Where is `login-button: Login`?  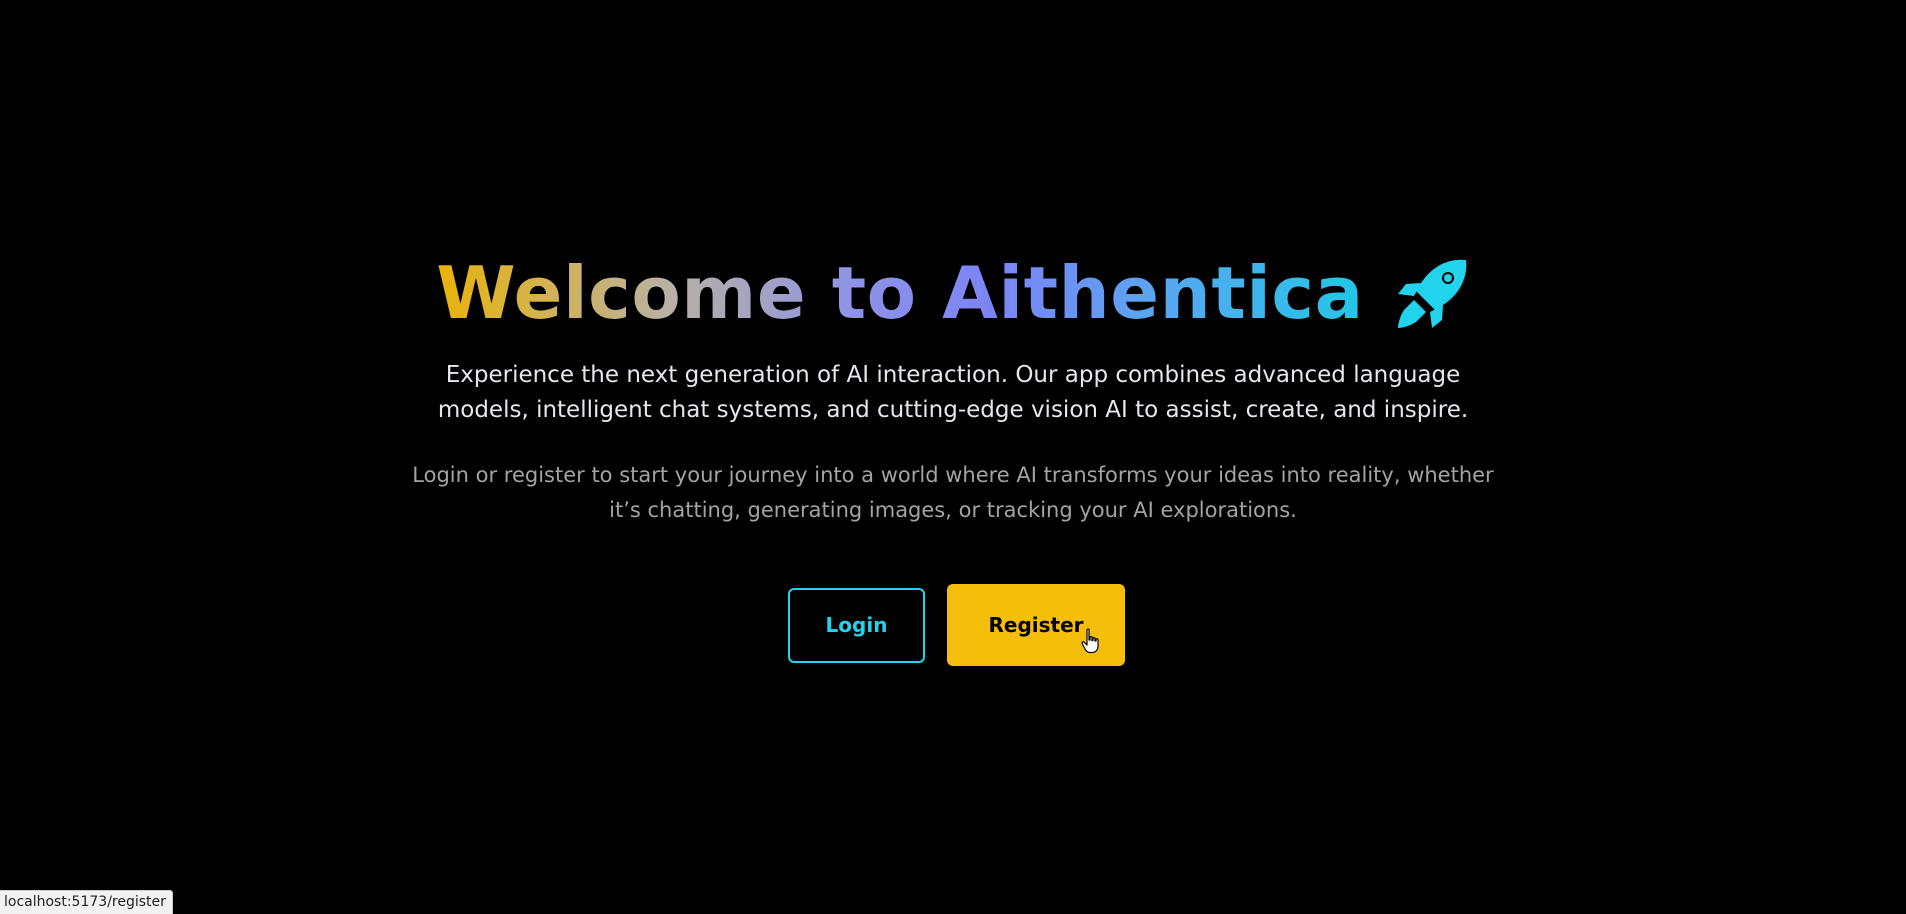
login-button: Login is located at coordinates (856, 625).